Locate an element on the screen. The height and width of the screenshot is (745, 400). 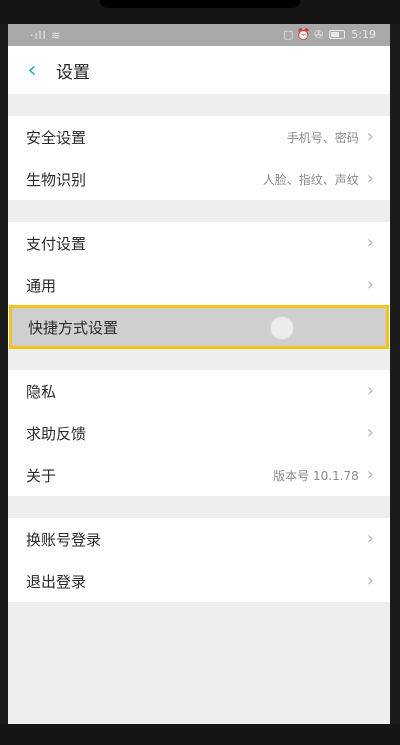
settings-item-value: 人脸、指纹、声纹 is located at coordinates (310, 179).